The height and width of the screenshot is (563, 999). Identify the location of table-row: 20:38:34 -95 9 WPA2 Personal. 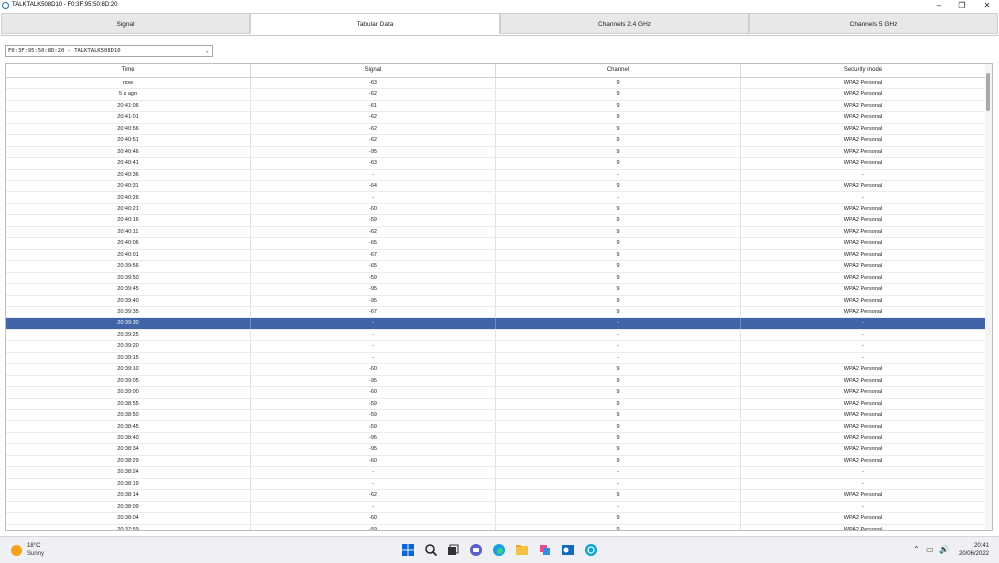
(496, 450).